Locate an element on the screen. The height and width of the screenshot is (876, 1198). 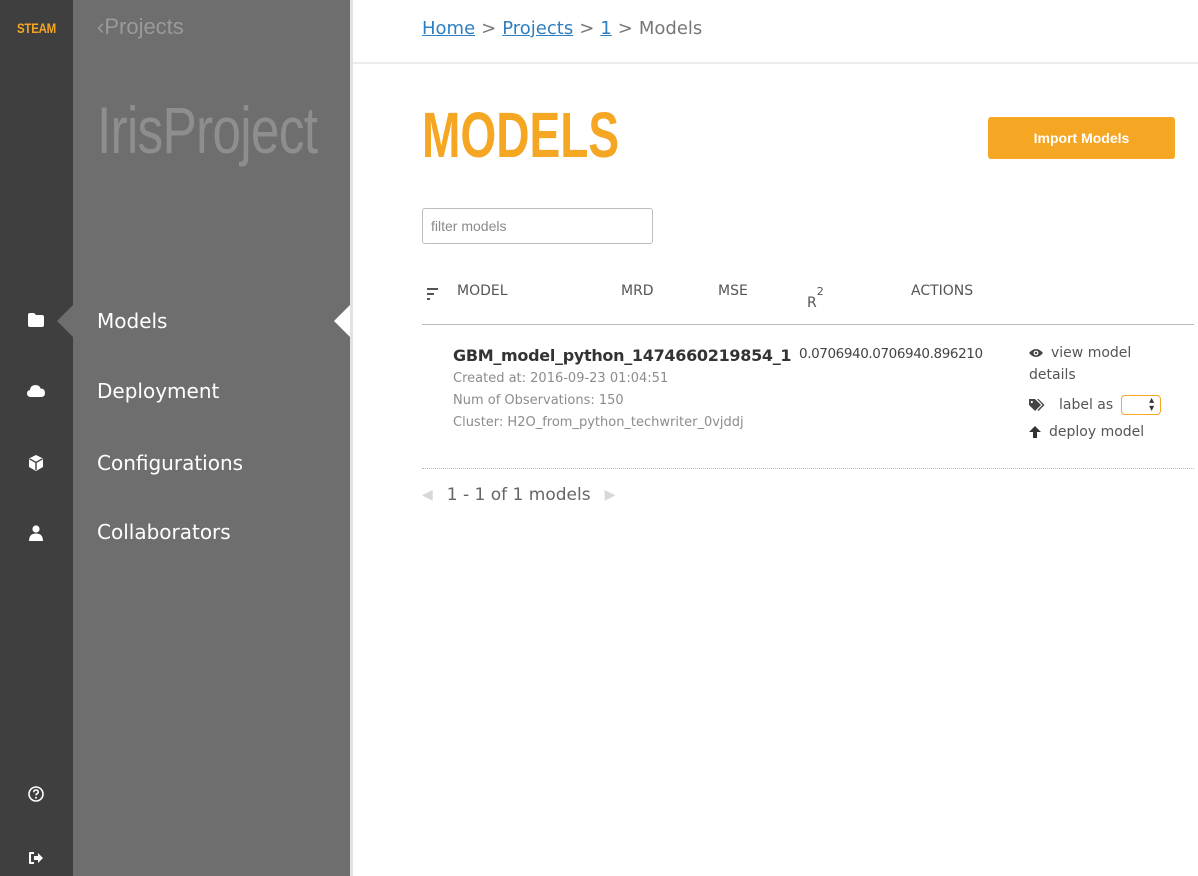
sort-icon is located at coordinates (433, 296).